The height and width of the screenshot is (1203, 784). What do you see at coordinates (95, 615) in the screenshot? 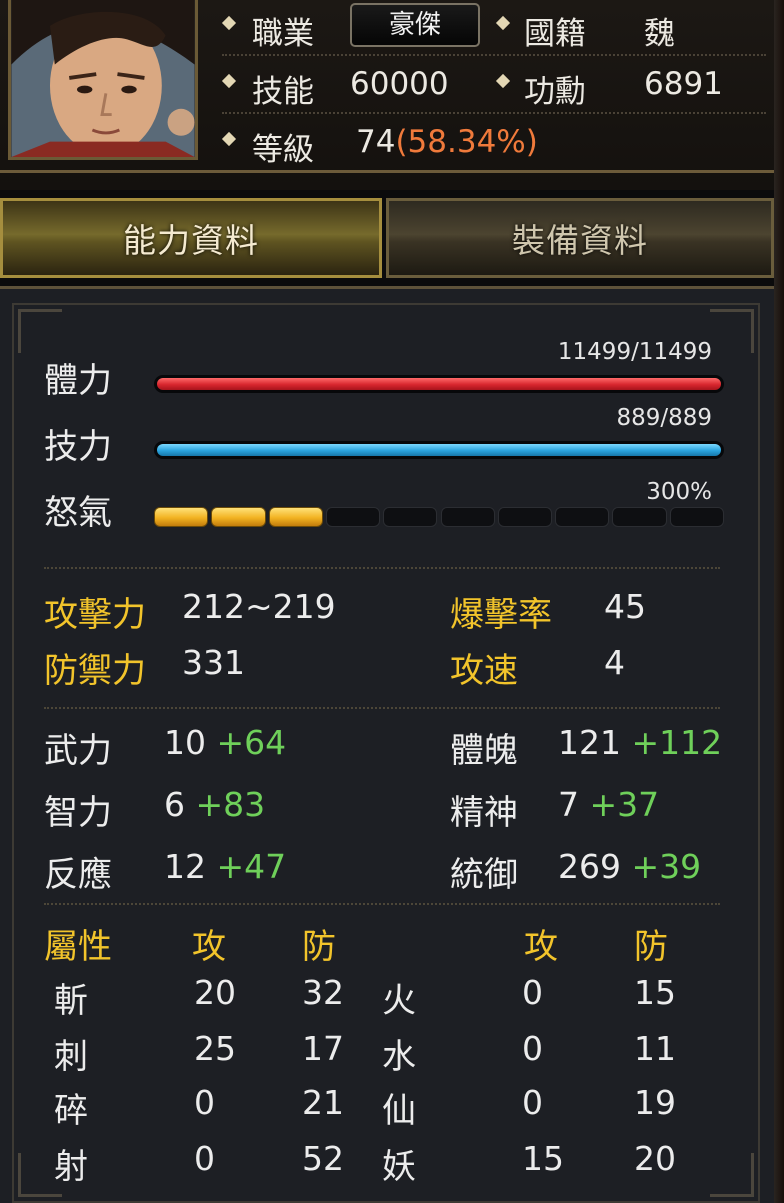
I see `attack-label: 攻擊力` at bounding box center [95, 615].